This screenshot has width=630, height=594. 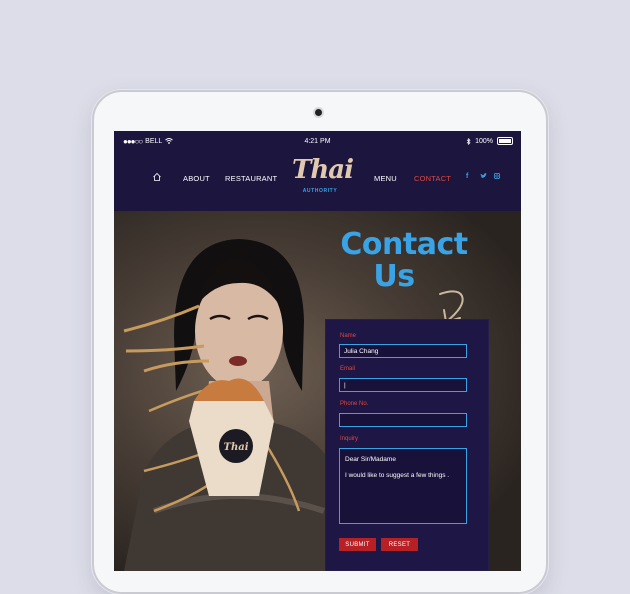 I want to click on facebook-icon: f, so click(x=467, y=176).